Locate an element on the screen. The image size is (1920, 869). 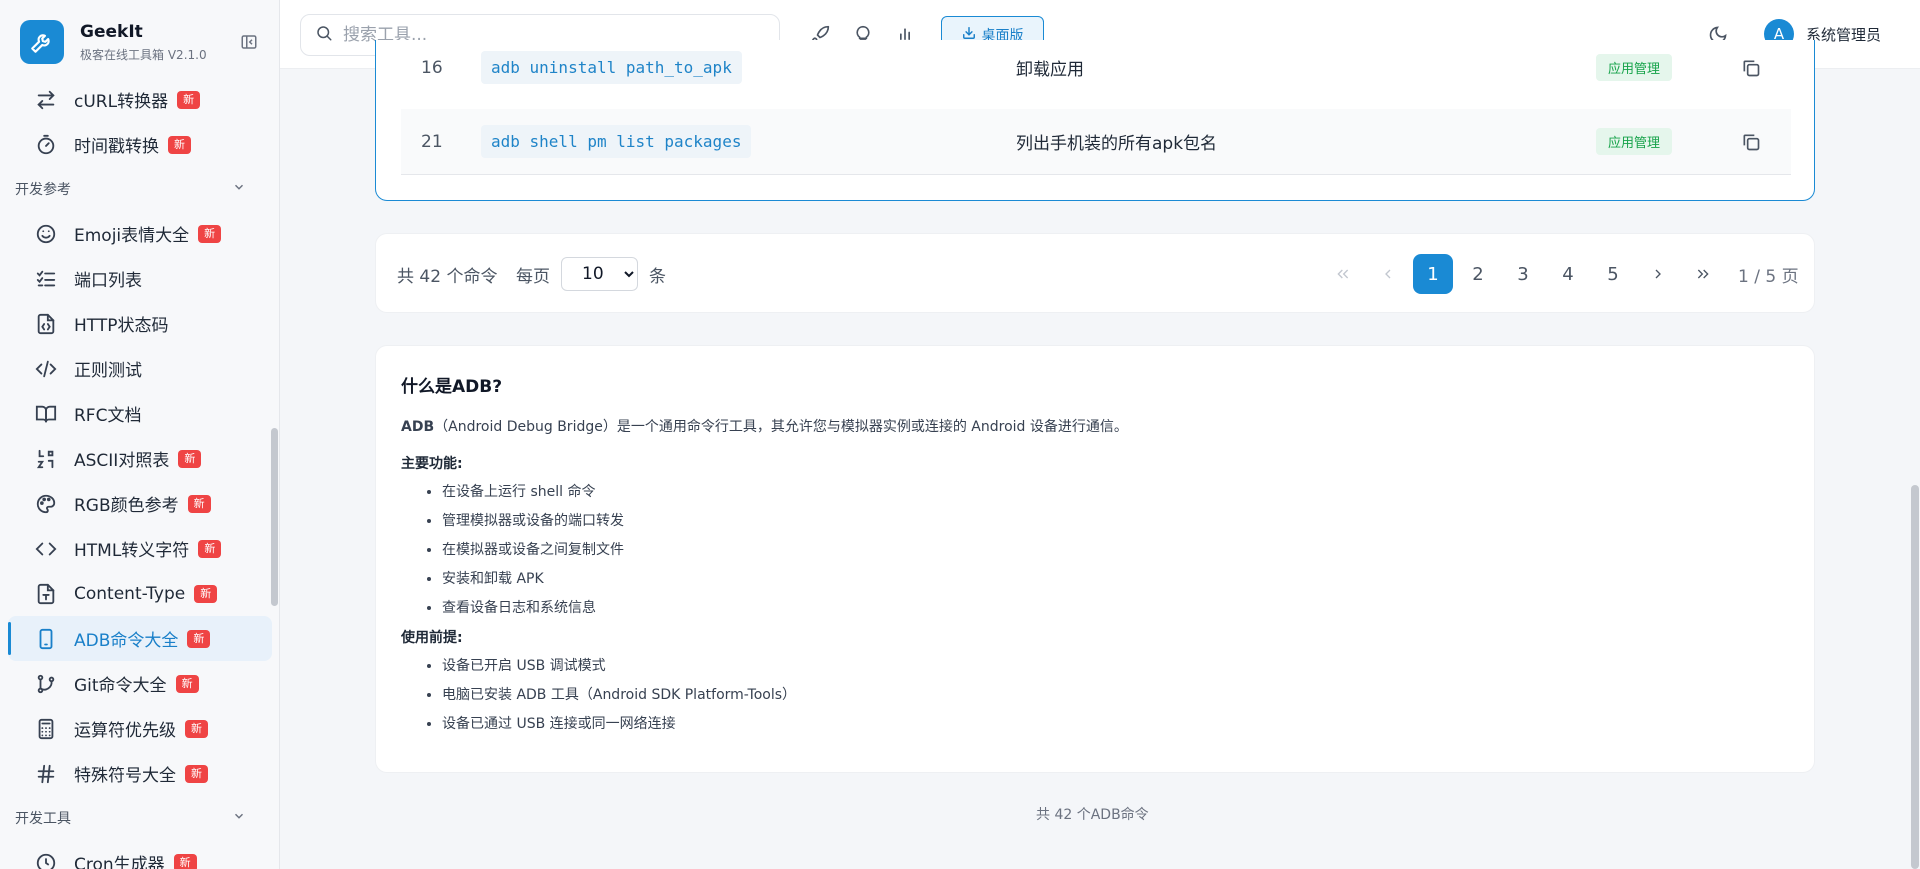
sidebar-item-symbols: 特殊符号大全 新 is located at coordinates (140, 773).